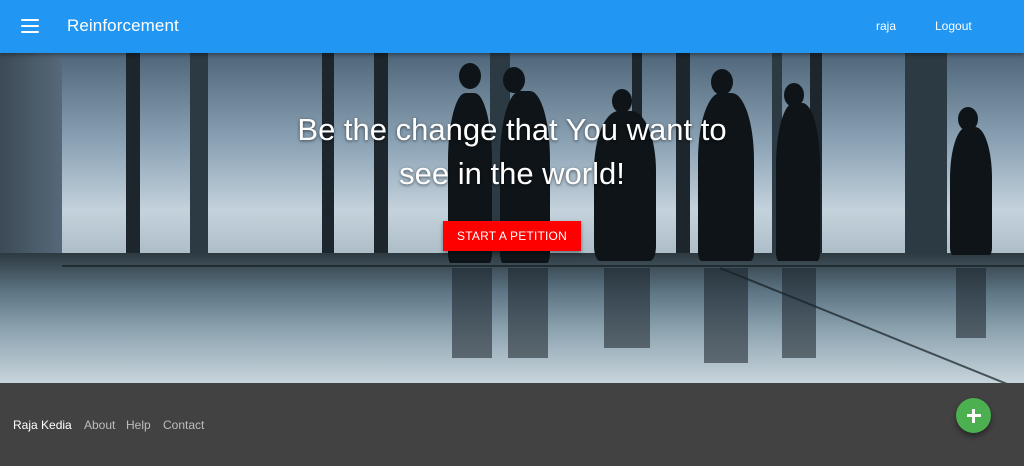  I want to click on footer-link-help: Help, so click(138, 425).